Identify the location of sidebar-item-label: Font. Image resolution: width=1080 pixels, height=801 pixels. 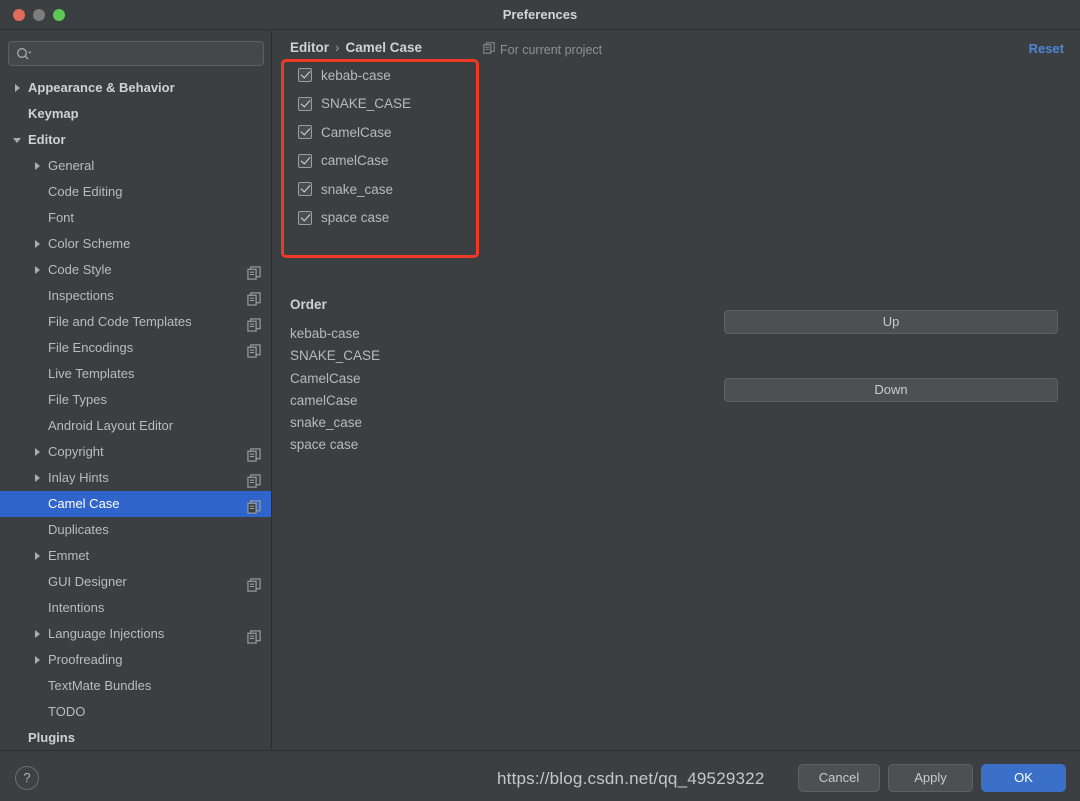
(61, 217).